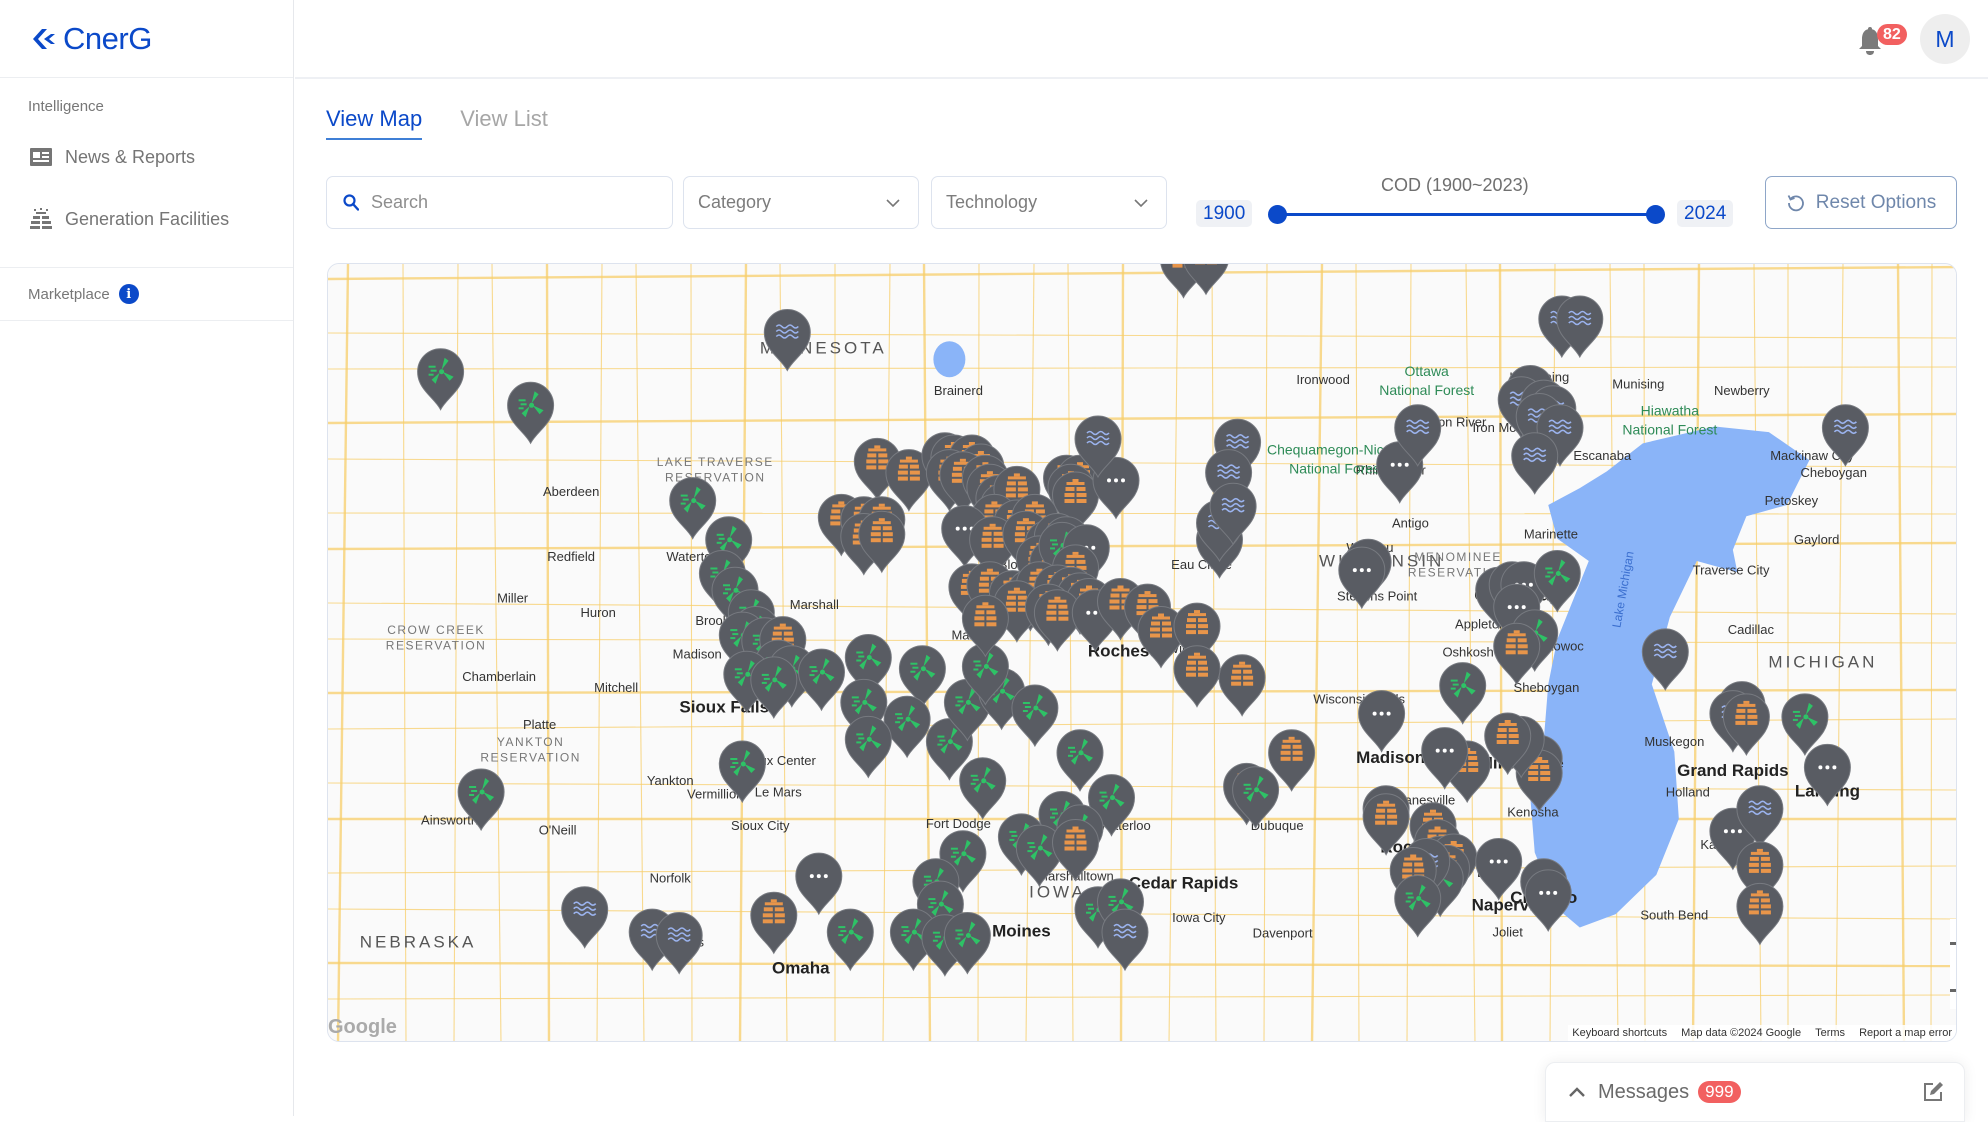  Describe the element at coordinates (571, 491) in the screenshot. I see `city-label: Aberdeen` at that location.